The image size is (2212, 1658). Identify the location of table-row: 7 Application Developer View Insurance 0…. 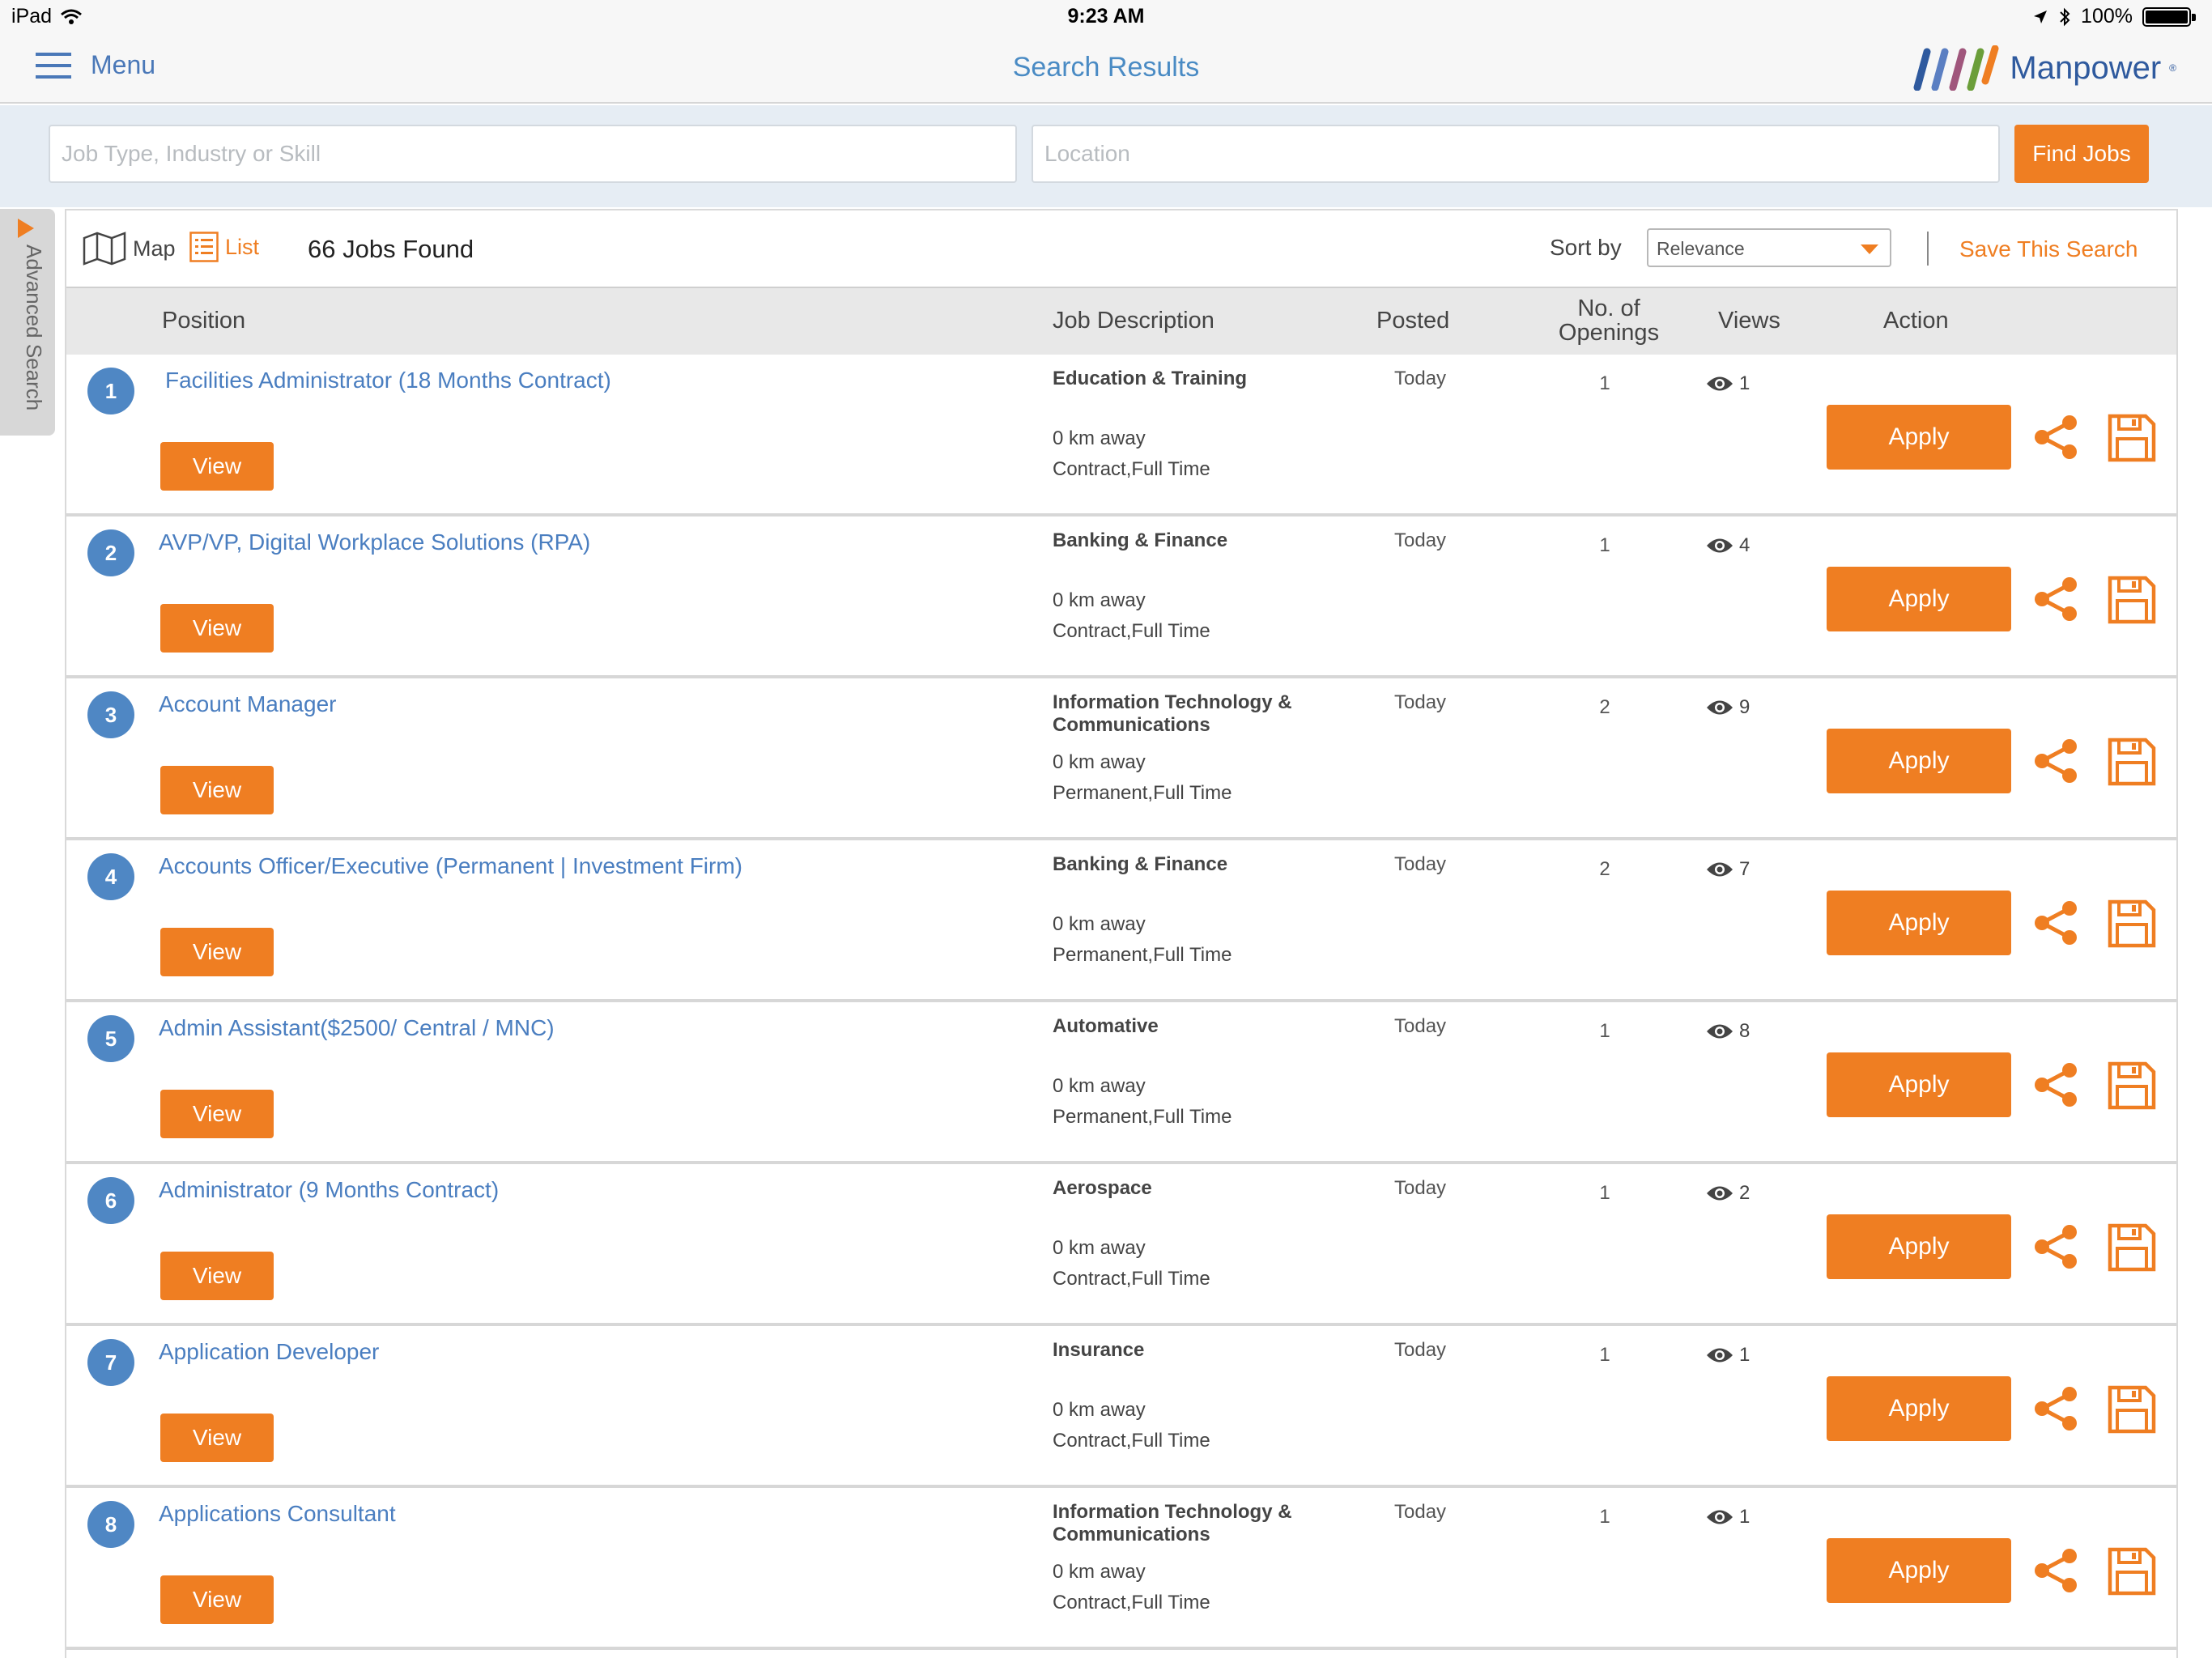
(1121, 1407).